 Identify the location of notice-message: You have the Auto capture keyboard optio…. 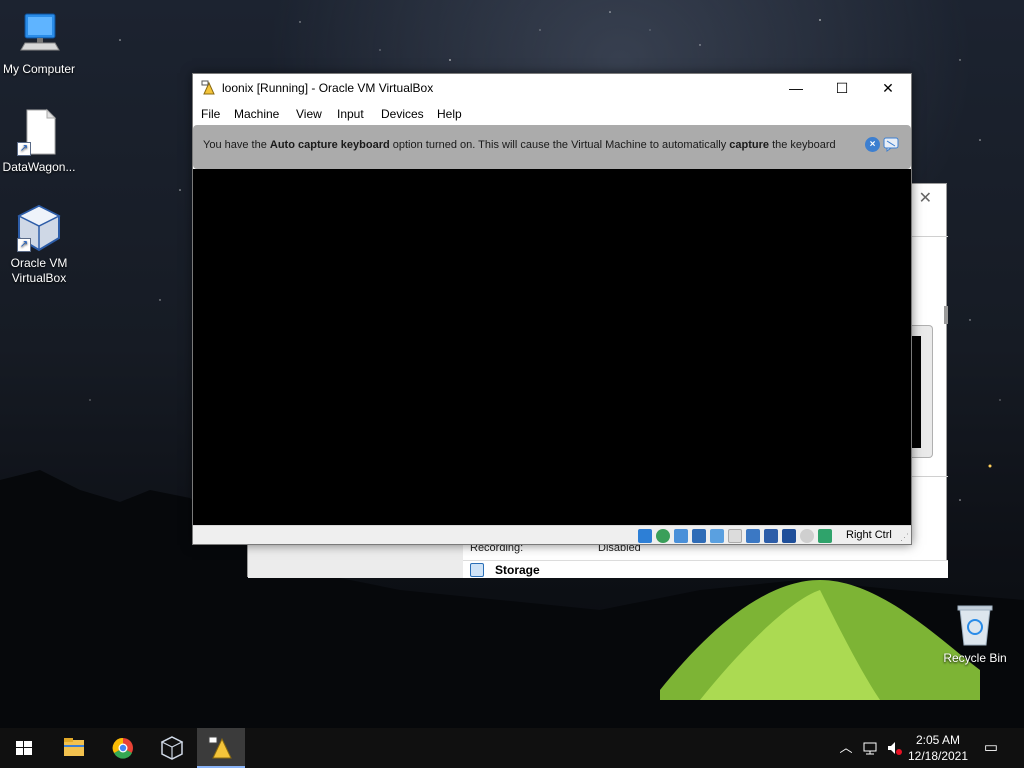
(519, 145).